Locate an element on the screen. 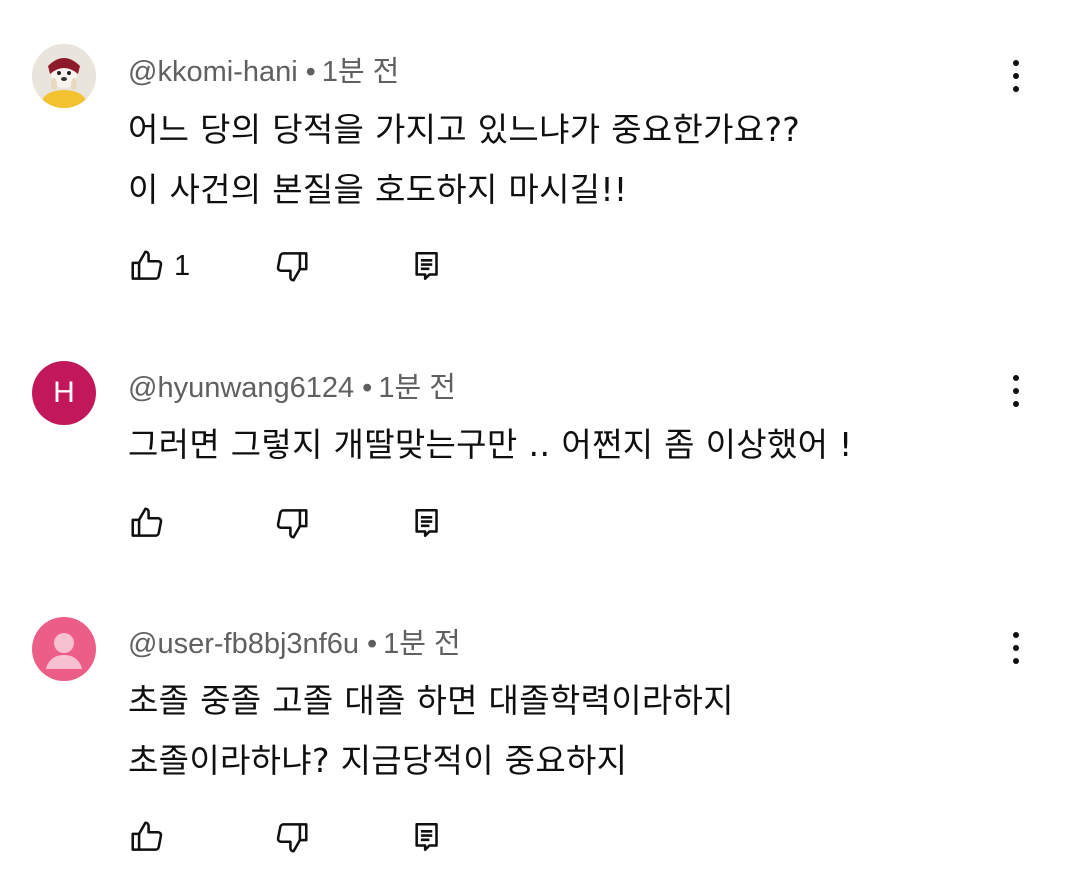 The image size is (1065, 877). like-button: 1 is located at coordinates (159, 266).